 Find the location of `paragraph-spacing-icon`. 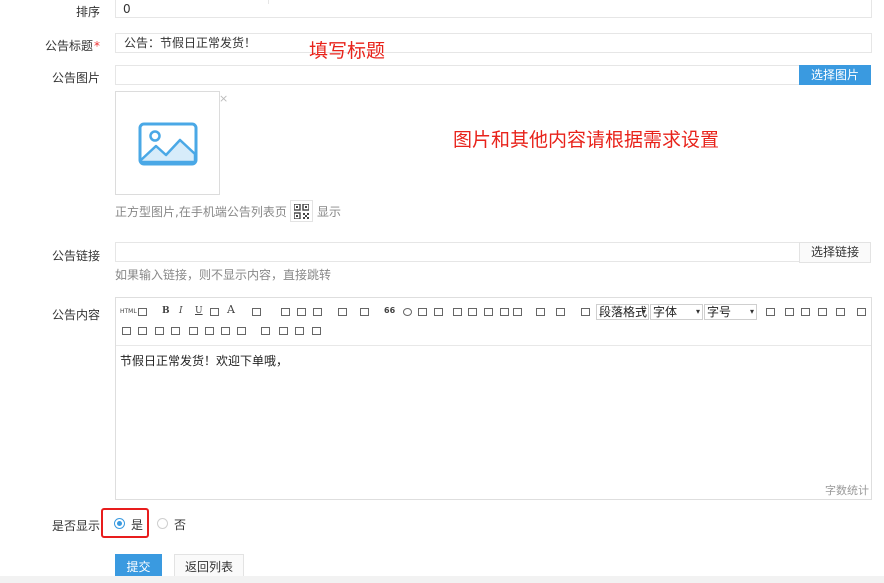

paragraph-spacing-icon is located at coordinates (540, 312).